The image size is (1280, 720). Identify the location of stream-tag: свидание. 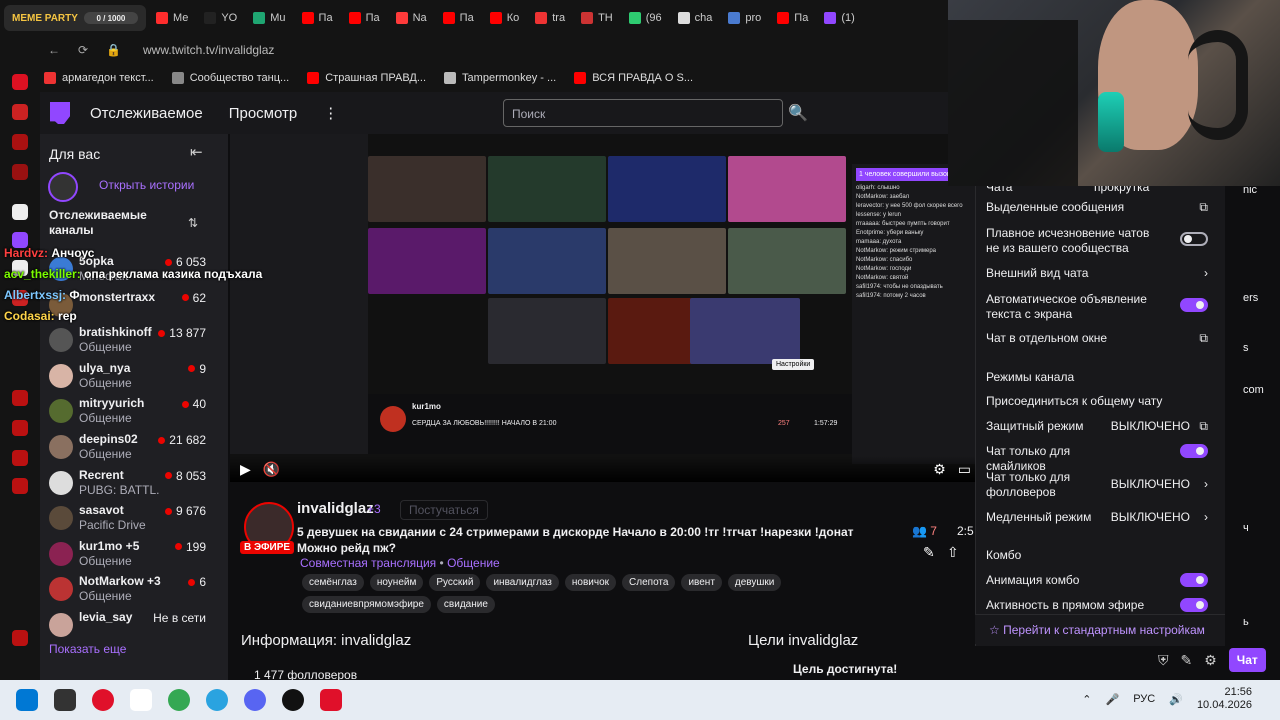
(465, 604).